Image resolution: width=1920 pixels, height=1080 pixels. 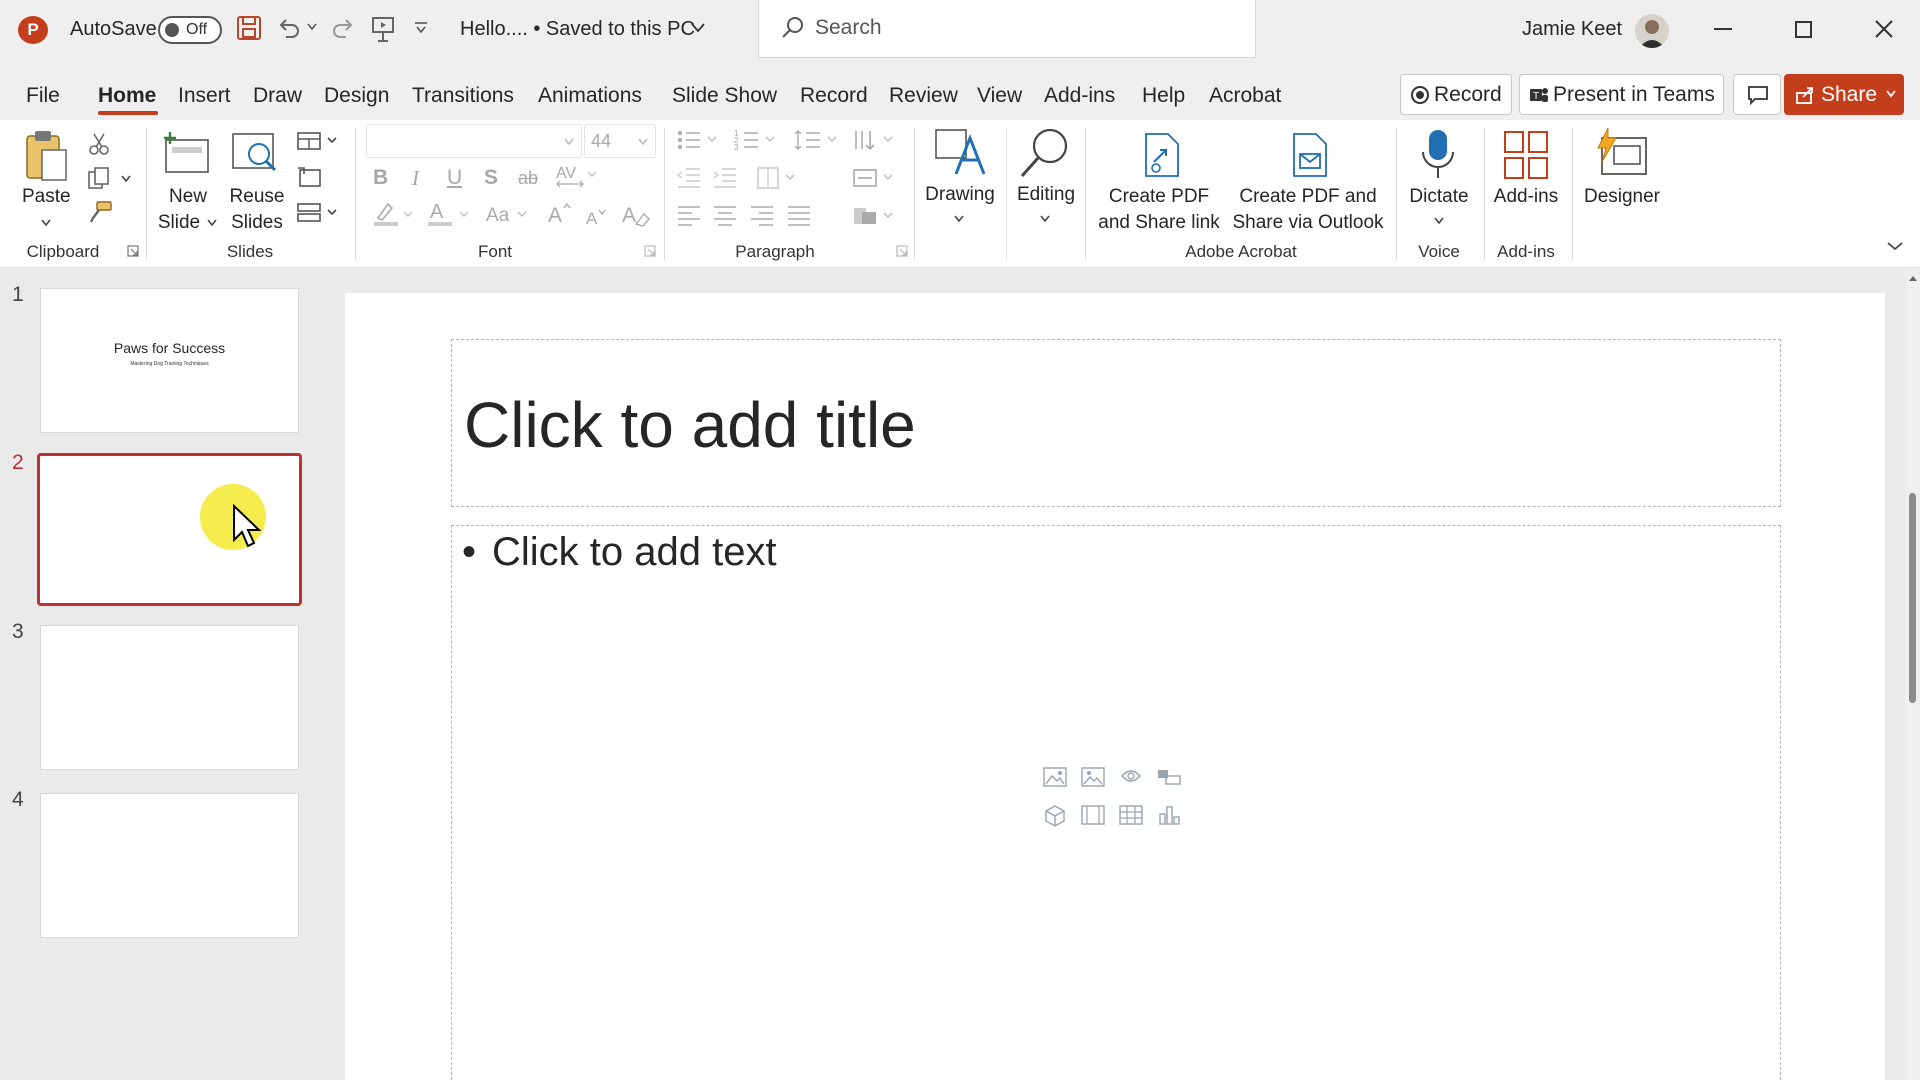 What do you see at coordinates (1079, 96) in the screenshot?
I see `tab-add-ins: Add-ins` at bounding box center [1079, 96].